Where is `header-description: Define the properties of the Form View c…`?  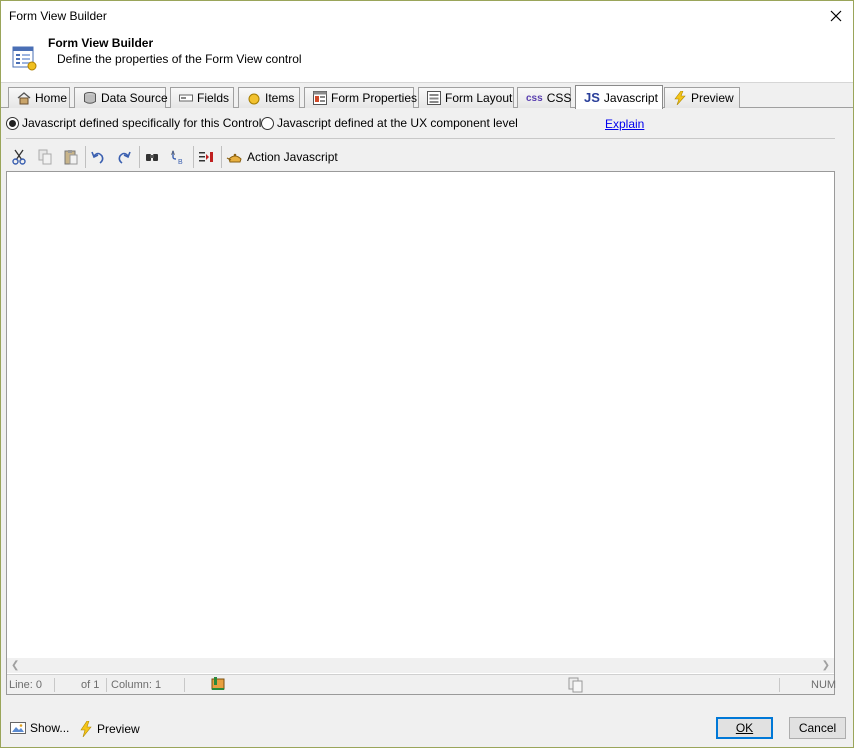
header-description: Define the properties of the Form View c… is located at coordinates (179, 59).